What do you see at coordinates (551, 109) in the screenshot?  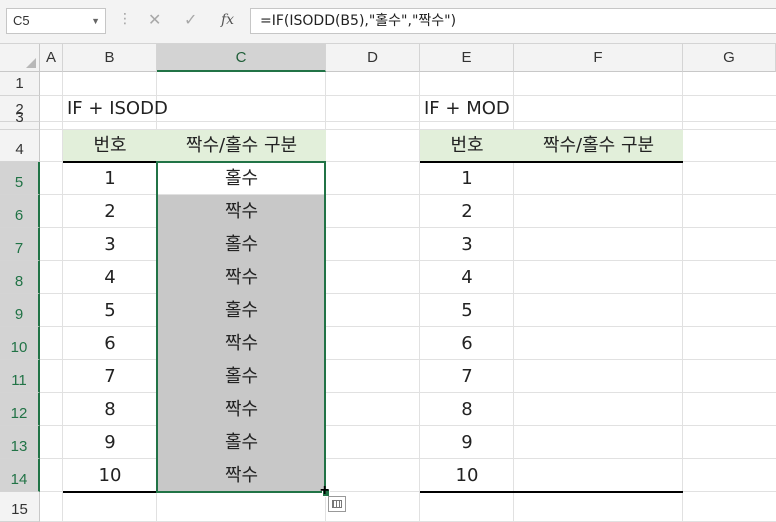 I see `right-table-title: IF + MOD` at bounding box center [551, 109].